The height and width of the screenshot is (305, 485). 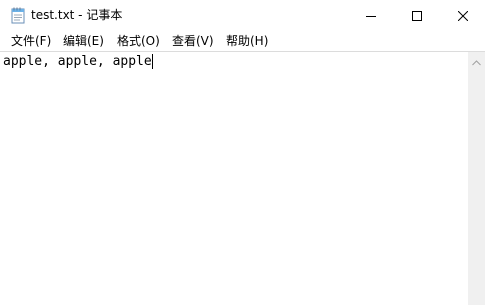 I want to click on menu-view: 查看(V), so click(x=193, y=41).